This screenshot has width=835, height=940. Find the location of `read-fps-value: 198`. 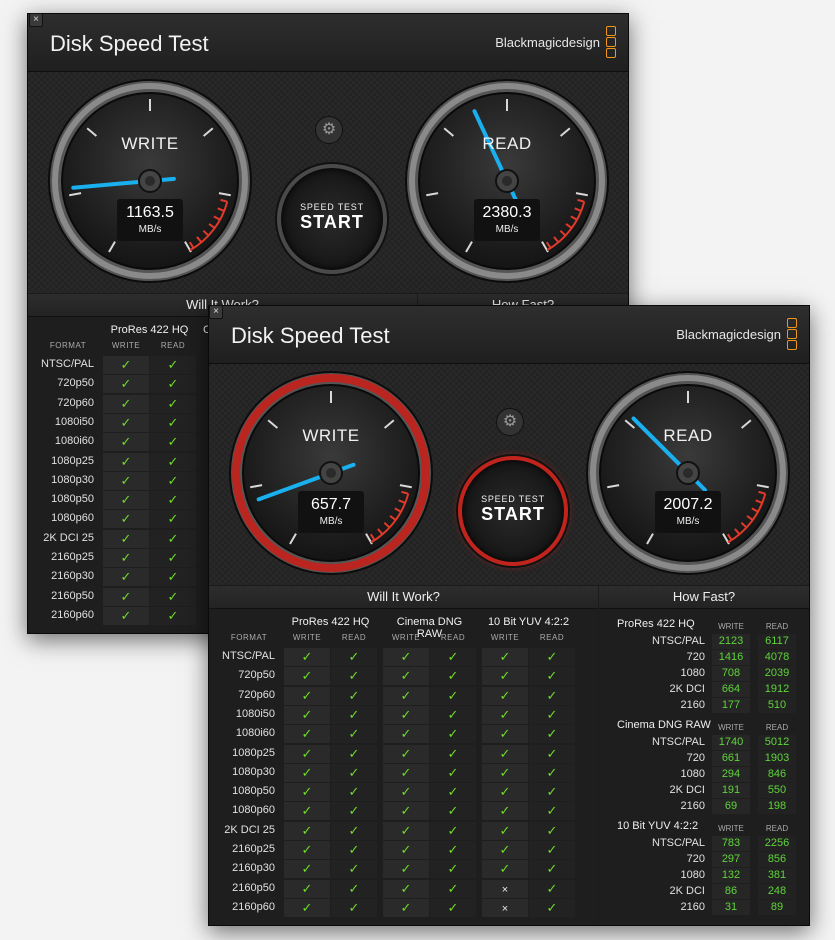

read-fps-value: 198 is located at coordinates (777, 806).